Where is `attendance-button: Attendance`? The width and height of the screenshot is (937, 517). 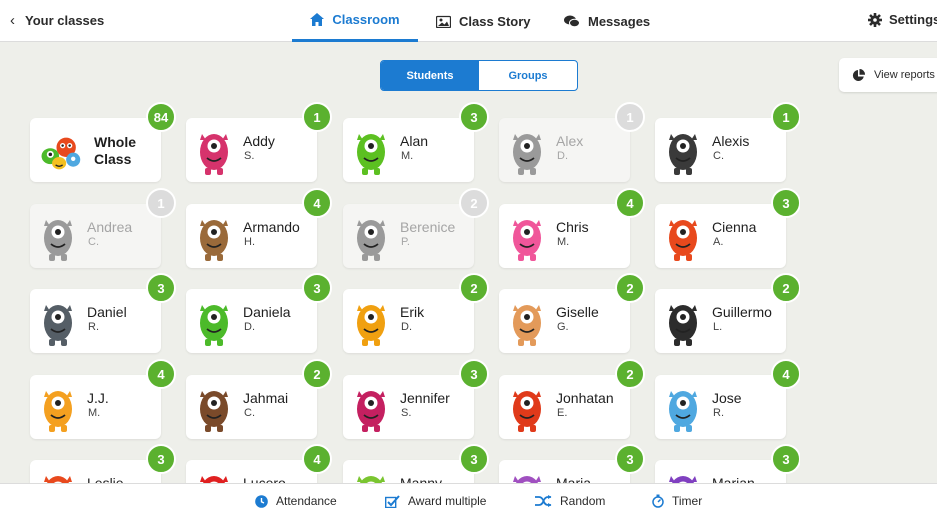 attendance-button: Attendance is located at coordinates (296, 501).